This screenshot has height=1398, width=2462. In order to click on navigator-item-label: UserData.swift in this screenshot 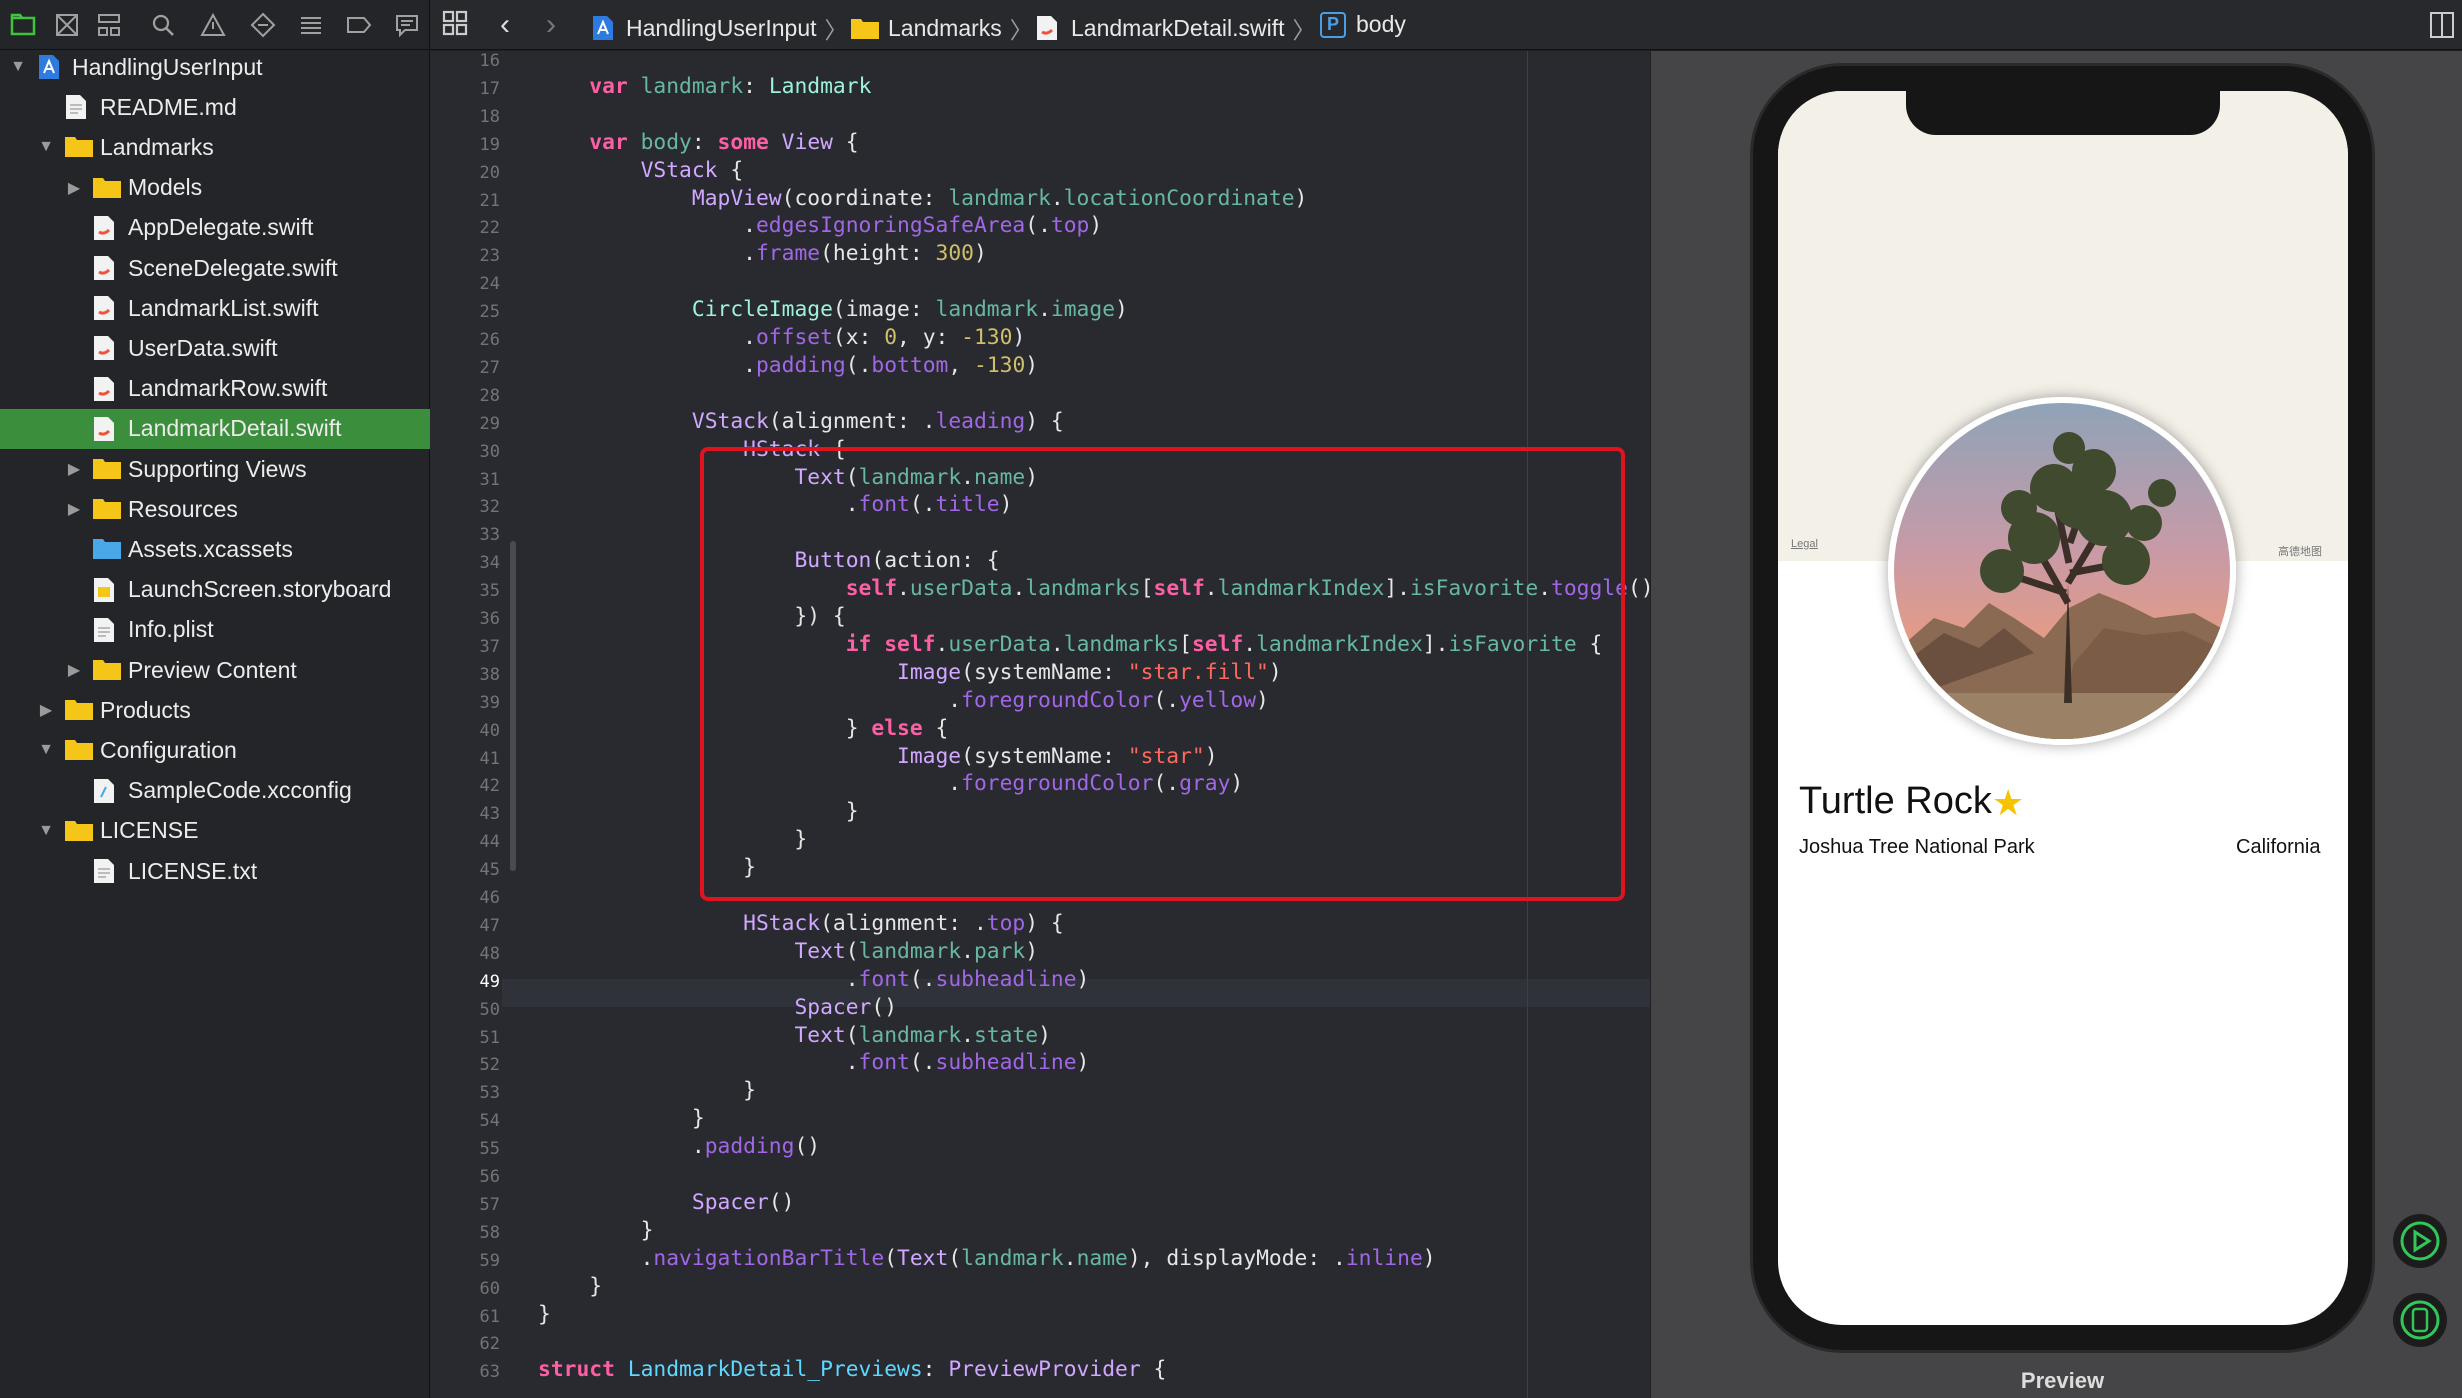, I will do `click(203, 347)`.